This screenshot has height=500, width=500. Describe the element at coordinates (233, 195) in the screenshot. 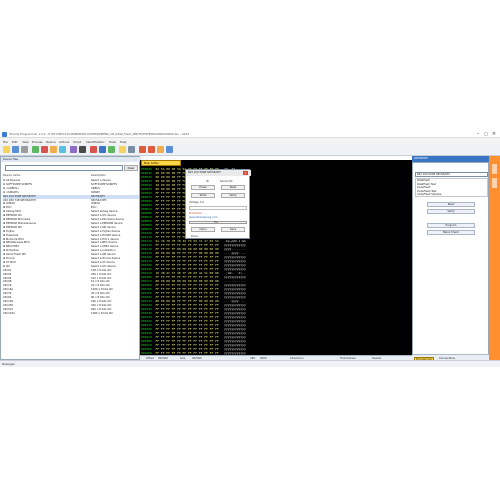

I see `verify-button: Verify` at that location.